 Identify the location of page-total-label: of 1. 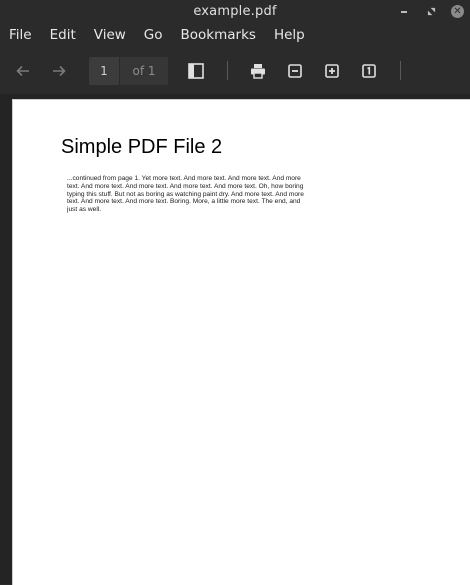
(144, 71).